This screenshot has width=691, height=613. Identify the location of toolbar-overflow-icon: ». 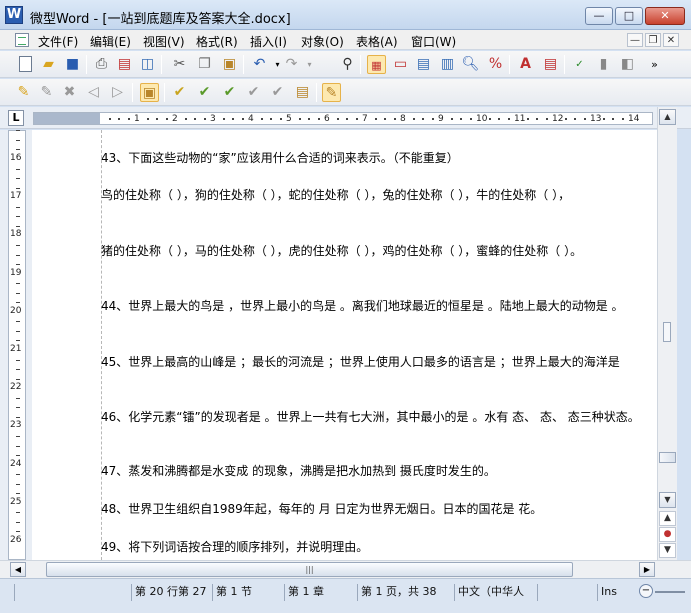
(654, 64).